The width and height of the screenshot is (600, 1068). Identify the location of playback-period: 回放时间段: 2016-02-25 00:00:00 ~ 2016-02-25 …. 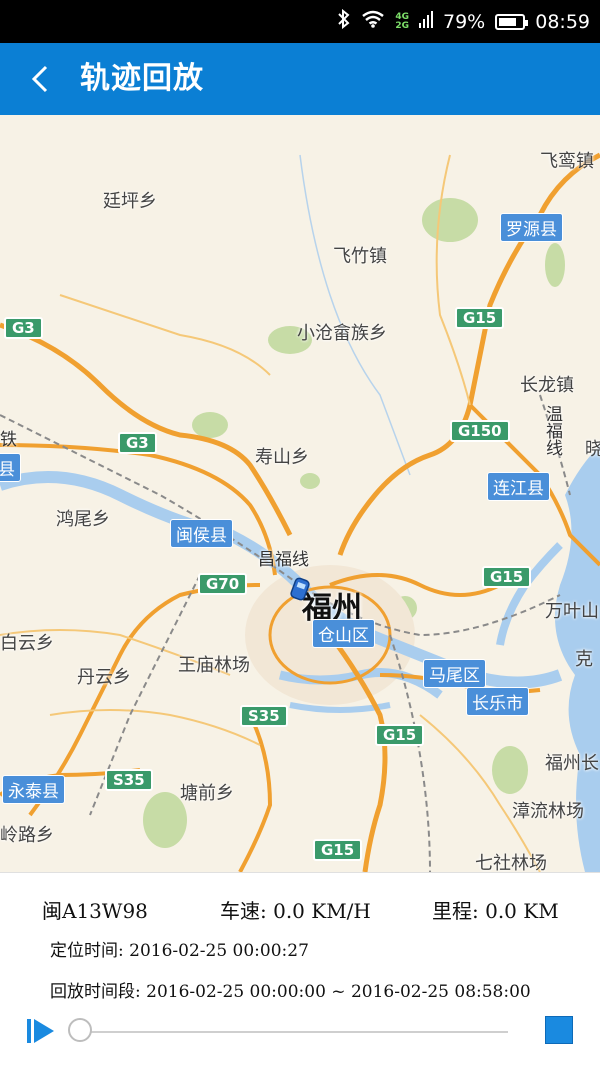
(290, 992).